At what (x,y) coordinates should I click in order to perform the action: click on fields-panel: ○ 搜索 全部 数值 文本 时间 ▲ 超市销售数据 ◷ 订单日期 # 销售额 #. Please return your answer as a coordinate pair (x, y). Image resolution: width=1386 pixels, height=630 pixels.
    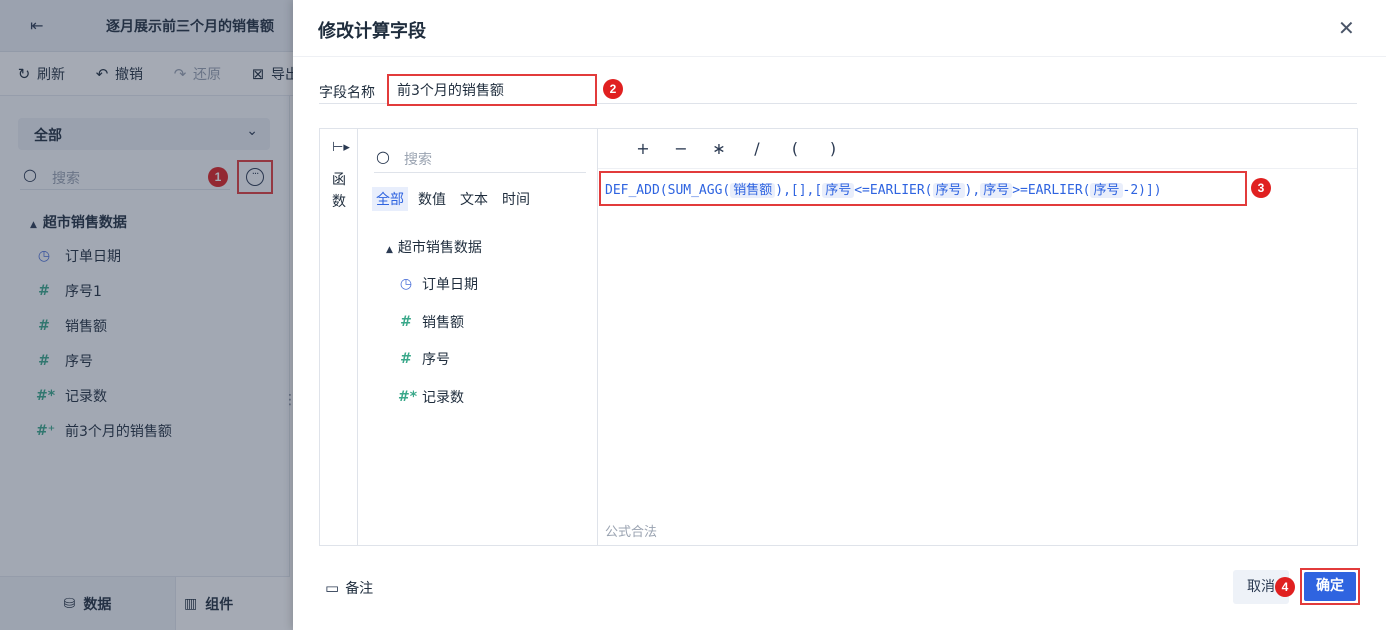
    Looking at the image, I should click on (478, 337).